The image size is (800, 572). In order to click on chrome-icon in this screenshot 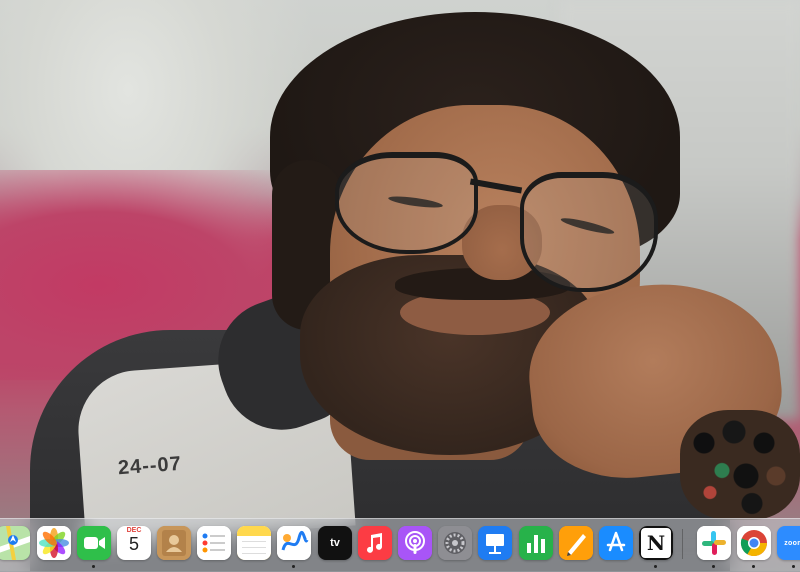, I will do `click(754, 543)`.